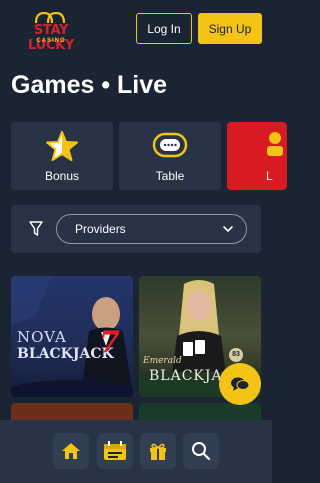  What do you see at coordinates (62, 176) in the screenshot?
I see `category-label: Bonus` at bounding box center [62, 176].